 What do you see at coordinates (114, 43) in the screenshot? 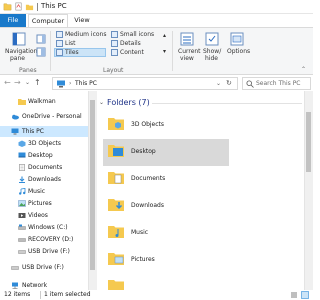
I see `details-icon` at bounding box center [114, 43].